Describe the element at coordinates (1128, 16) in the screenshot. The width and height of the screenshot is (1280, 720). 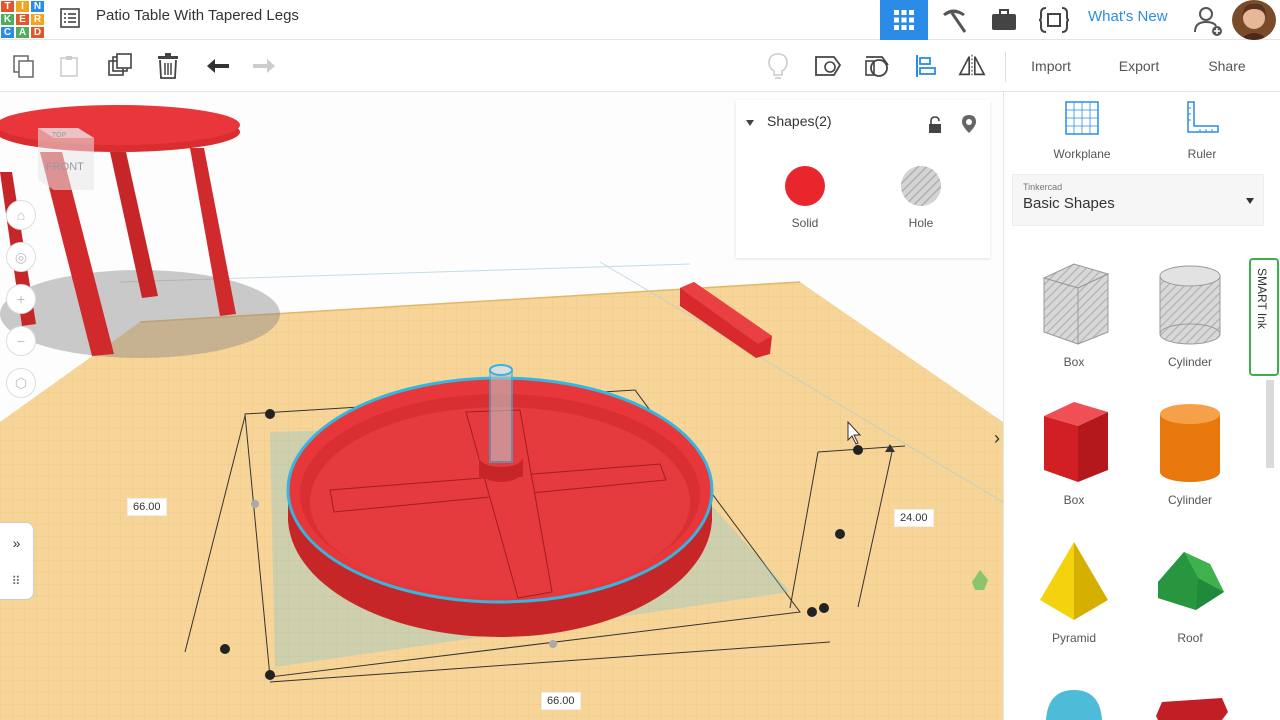
I see `whats-new-link: What's New` at that location.